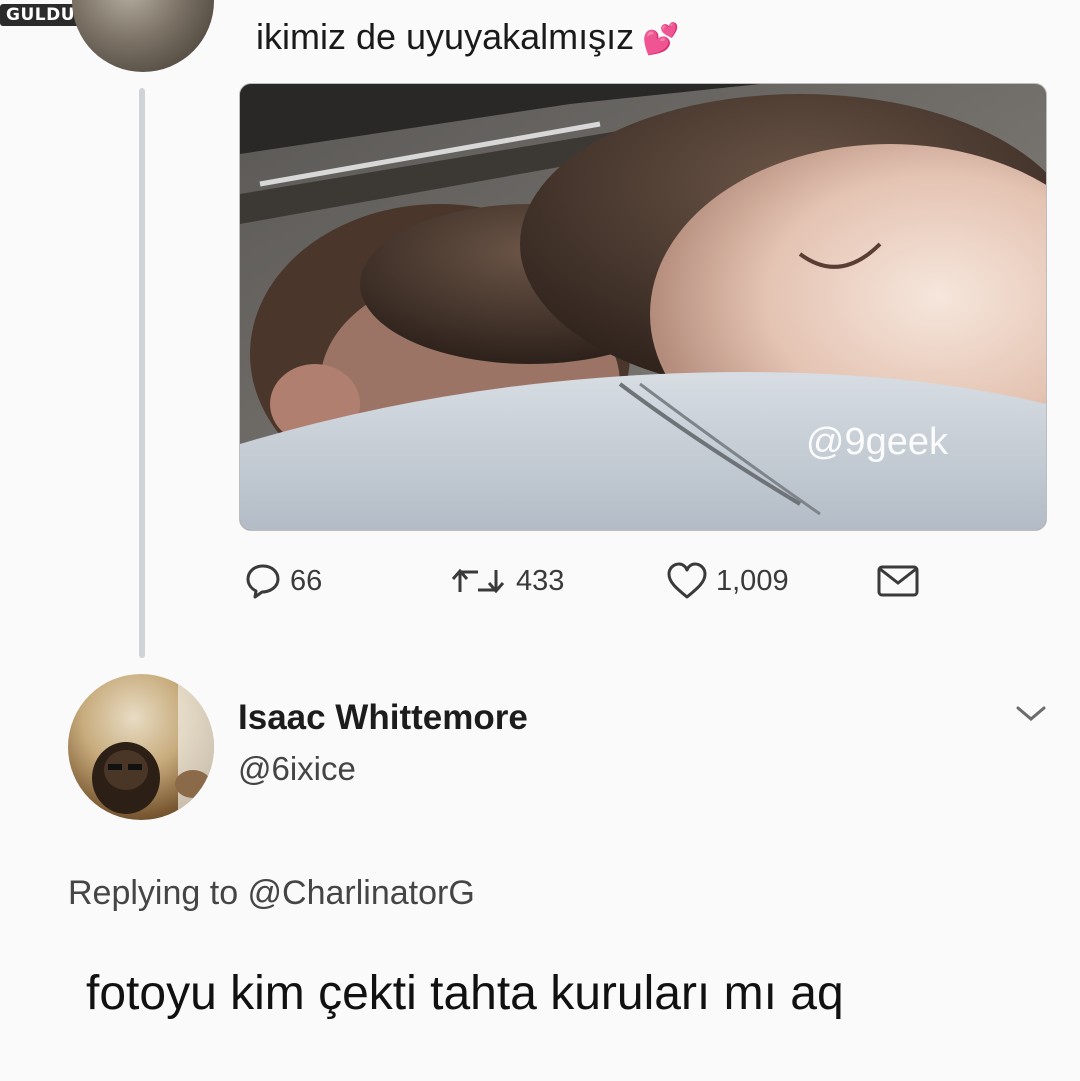 This screenshot has height=1081, width=1080. Describe the element at coordinates (687, 580) in the screenshot. I see `like-icon` at that location.